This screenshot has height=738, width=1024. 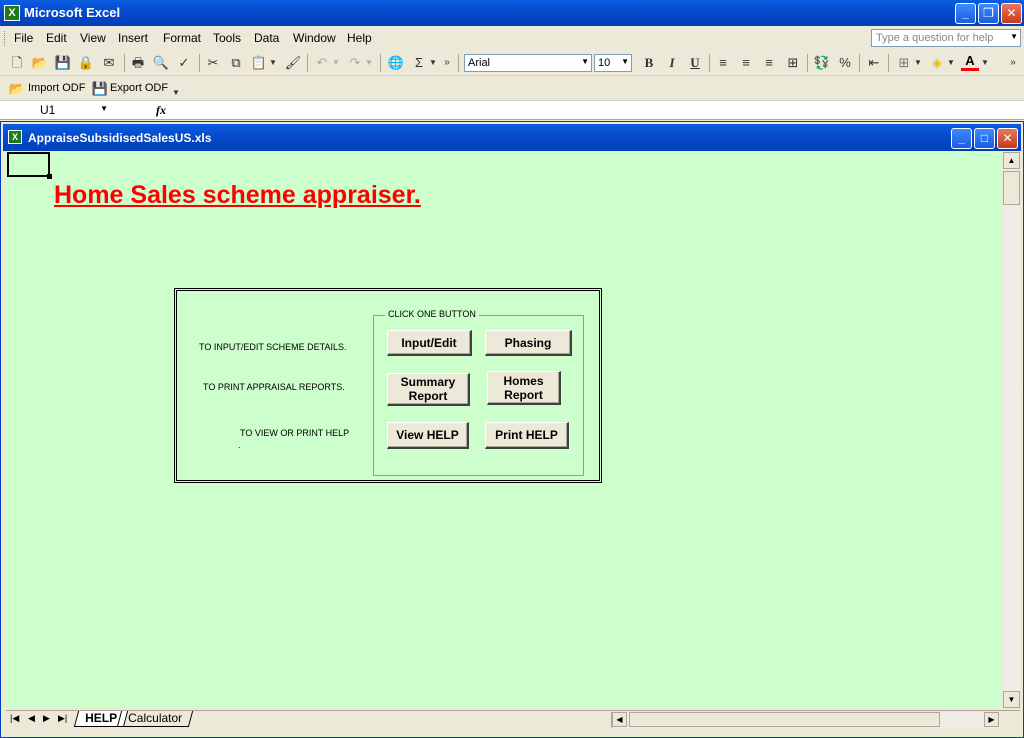 What do you see at coordinates (822, 63) in the screenshot?
I see `currency-icon: 💱` at bounding box center [822, 63].